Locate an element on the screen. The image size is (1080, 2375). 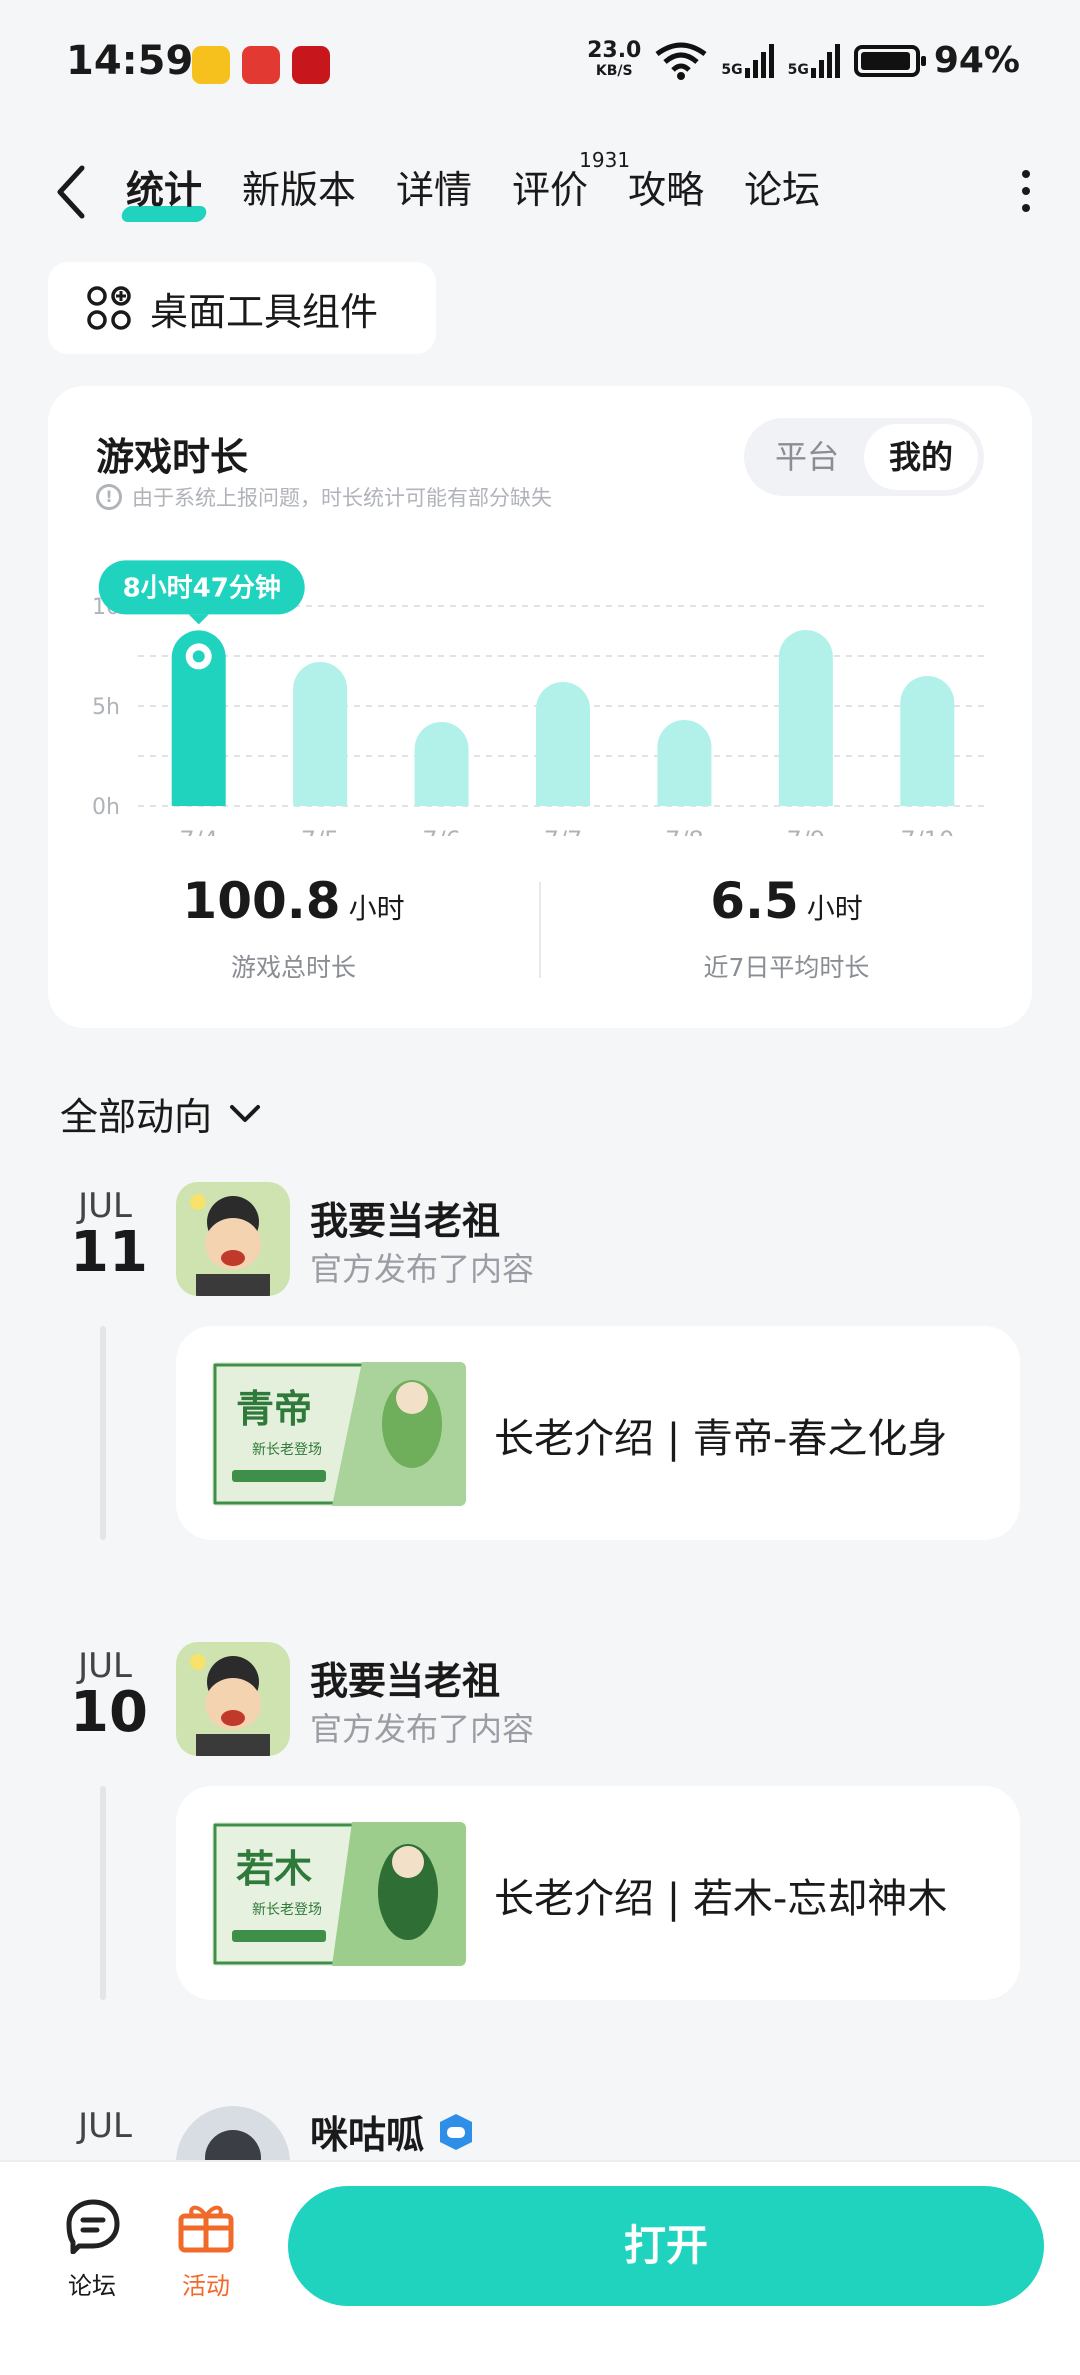
bar-tooltip-pointer is located at coordinates (198, 619).